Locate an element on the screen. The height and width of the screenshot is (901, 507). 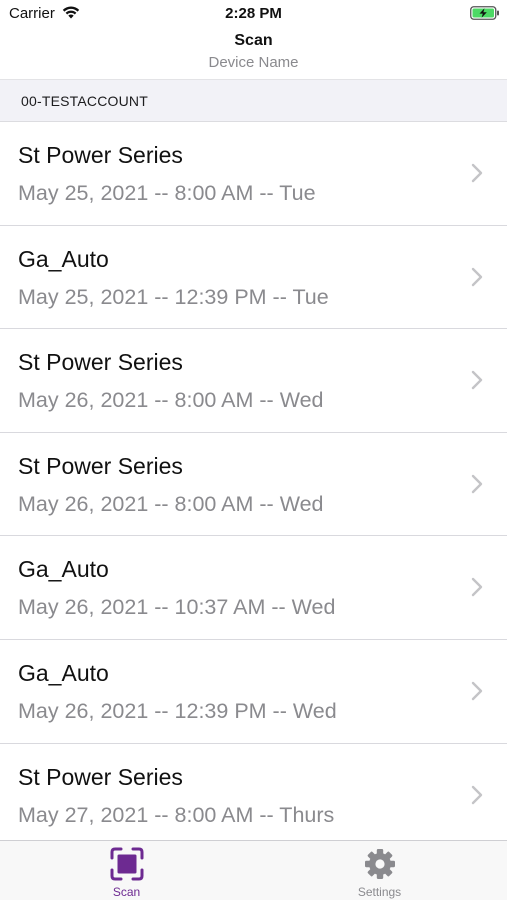
gear-icon is located at coordinates (380, 864).